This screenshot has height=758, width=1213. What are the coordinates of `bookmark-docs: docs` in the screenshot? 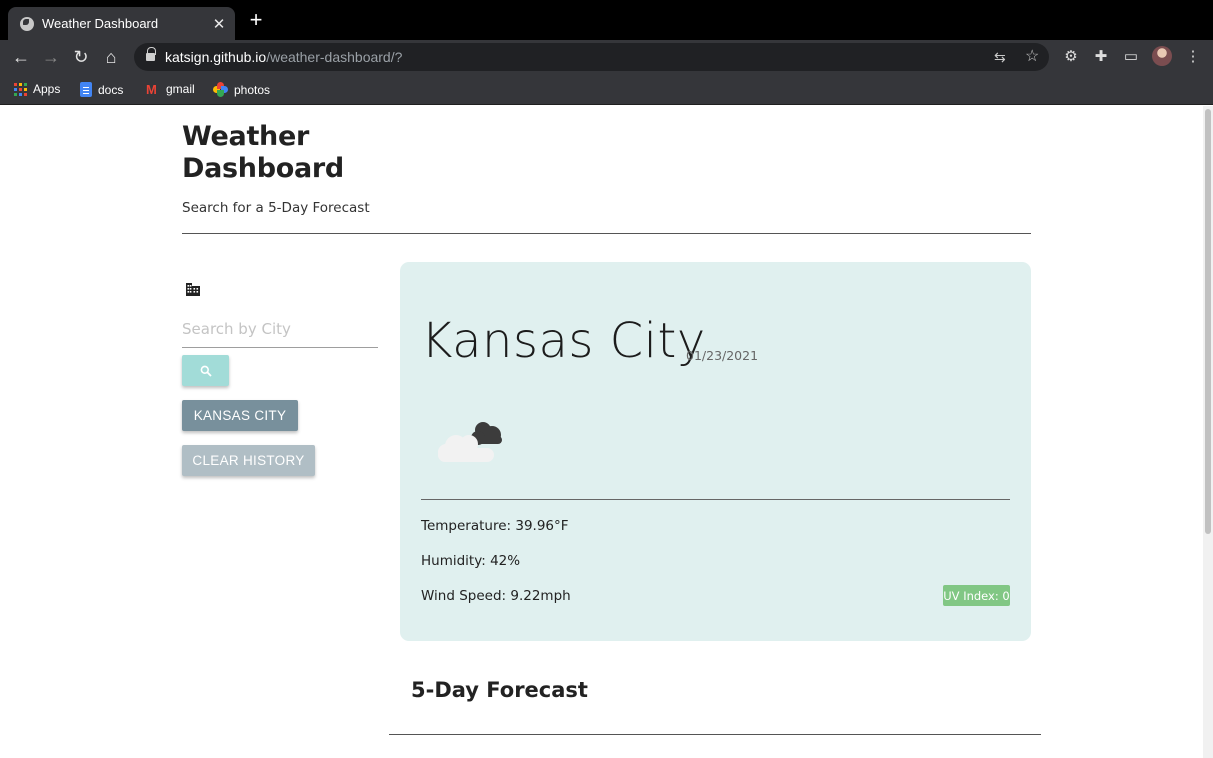 It's located at (101, 89).